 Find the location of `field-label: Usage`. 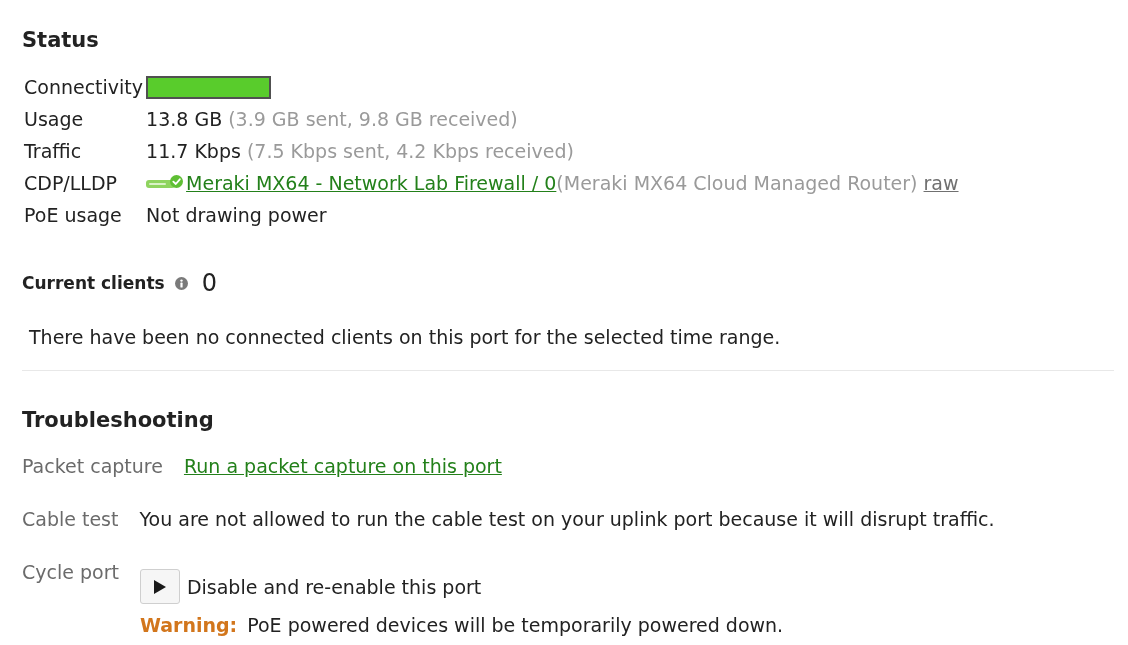

field-label: Usage is located at coordinates (54, 119).